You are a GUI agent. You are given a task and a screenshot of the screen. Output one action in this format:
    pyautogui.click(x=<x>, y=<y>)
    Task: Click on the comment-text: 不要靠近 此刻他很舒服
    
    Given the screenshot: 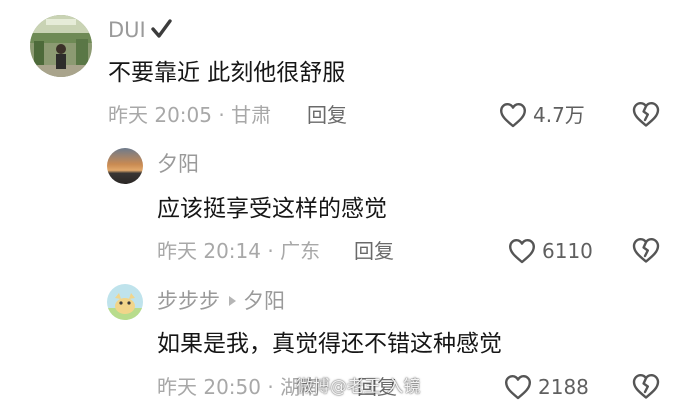 What is the action you would take?
    pyautogui.click(x=227, y=73)
    